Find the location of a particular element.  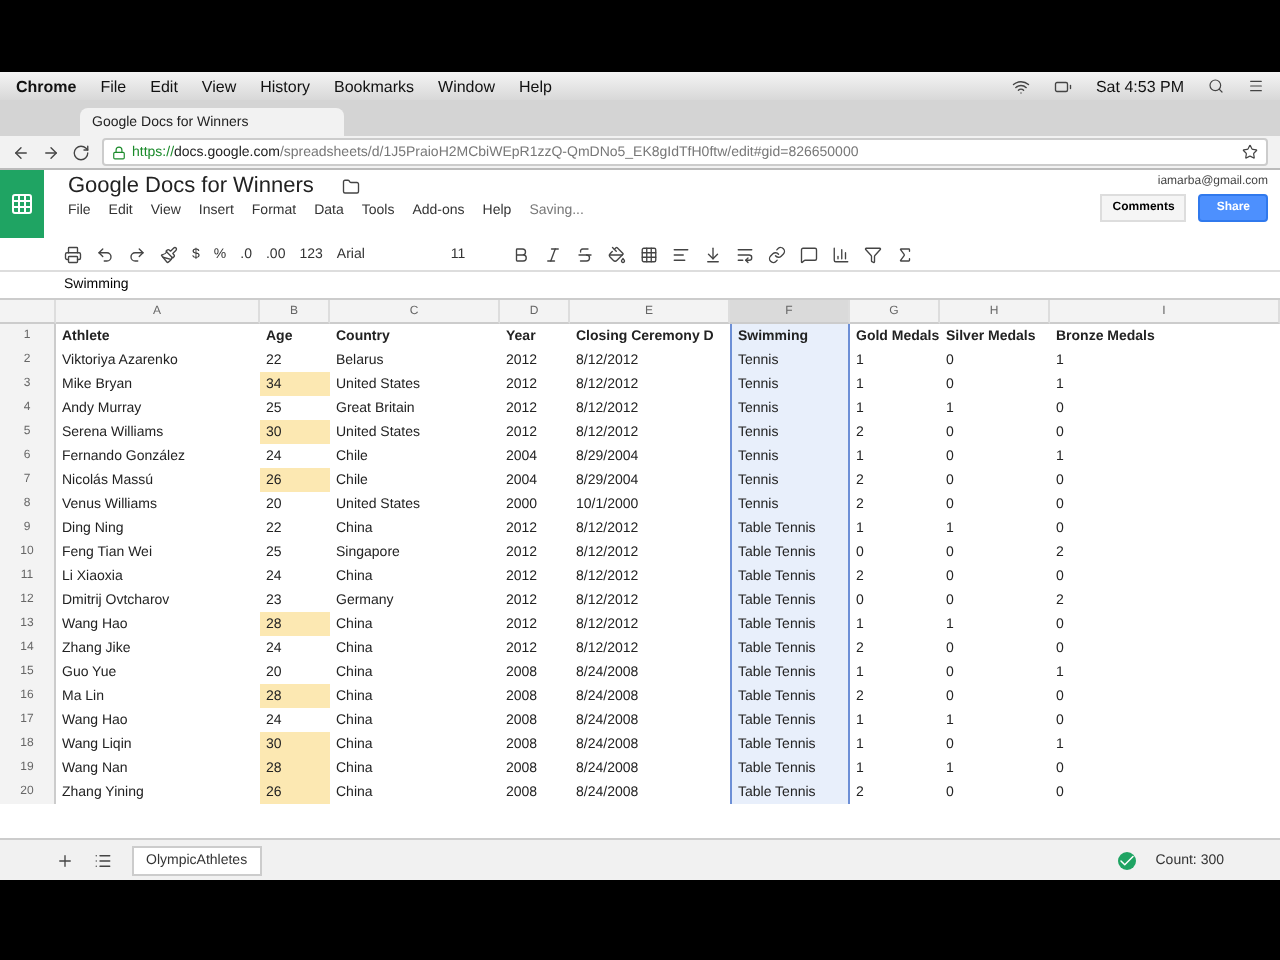

clock: Sat 4:53 PM is located at coordinates (1139, 86).